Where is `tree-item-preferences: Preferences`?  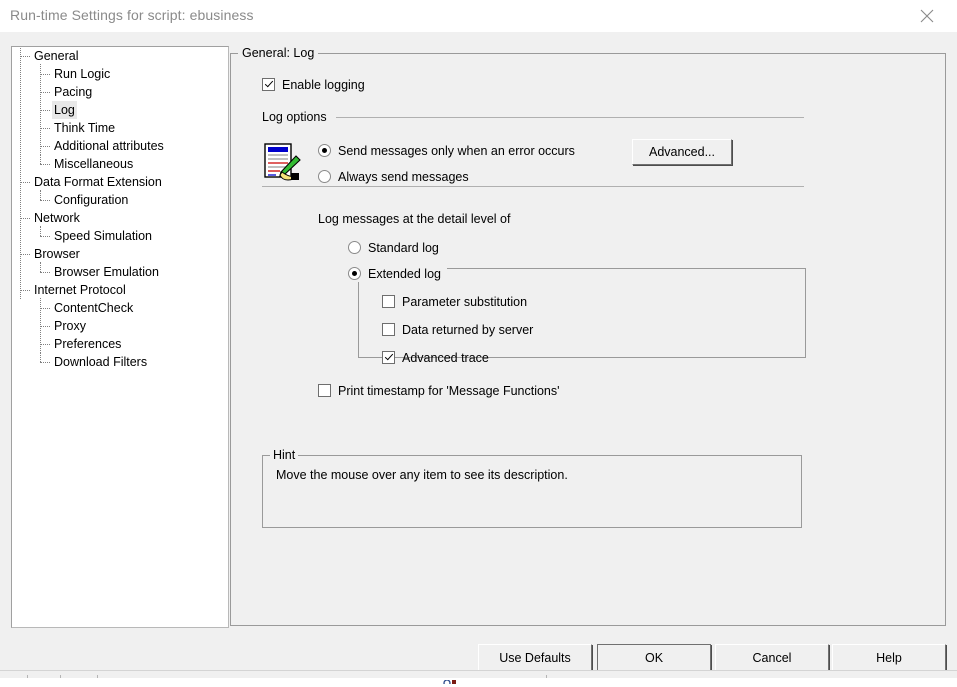
tree-item-preferences: Preferences is located at coordinates (120, 343).